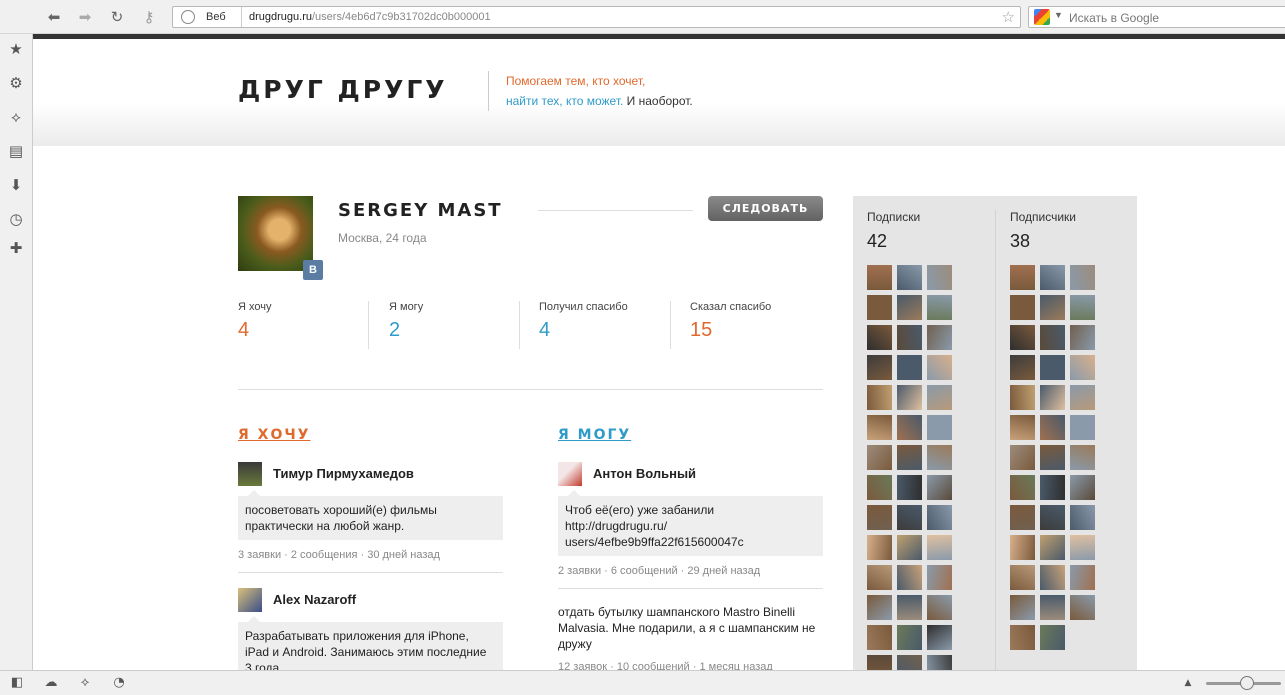 This screenshot has height=695, width=1285. Describe the element at coordinates (1020, 241) in the screenshot. I see `subscribers-count: 38` at that location.